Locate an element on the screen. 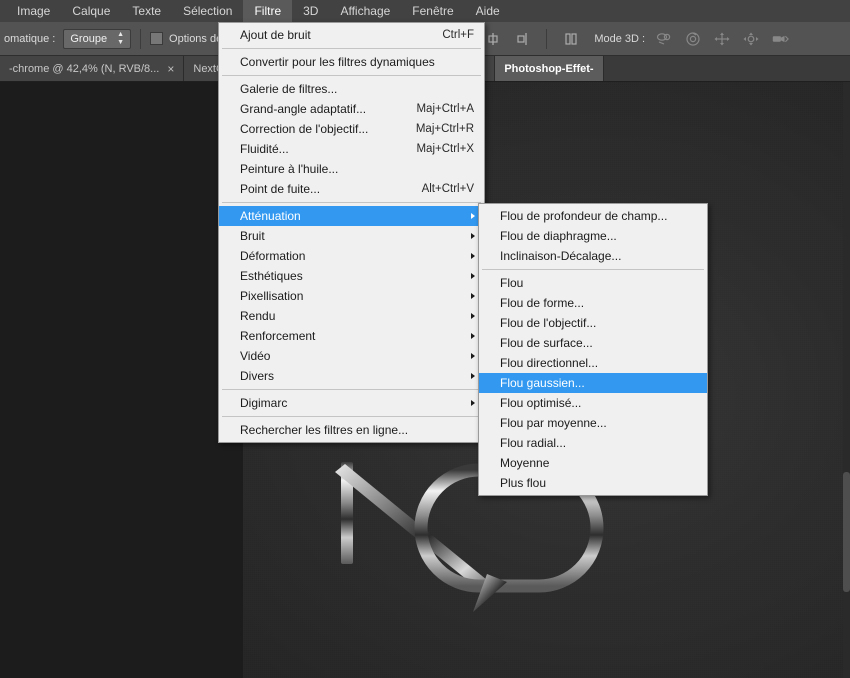  menu-item-label: Esthétiques is located at coordinates (271, 276).